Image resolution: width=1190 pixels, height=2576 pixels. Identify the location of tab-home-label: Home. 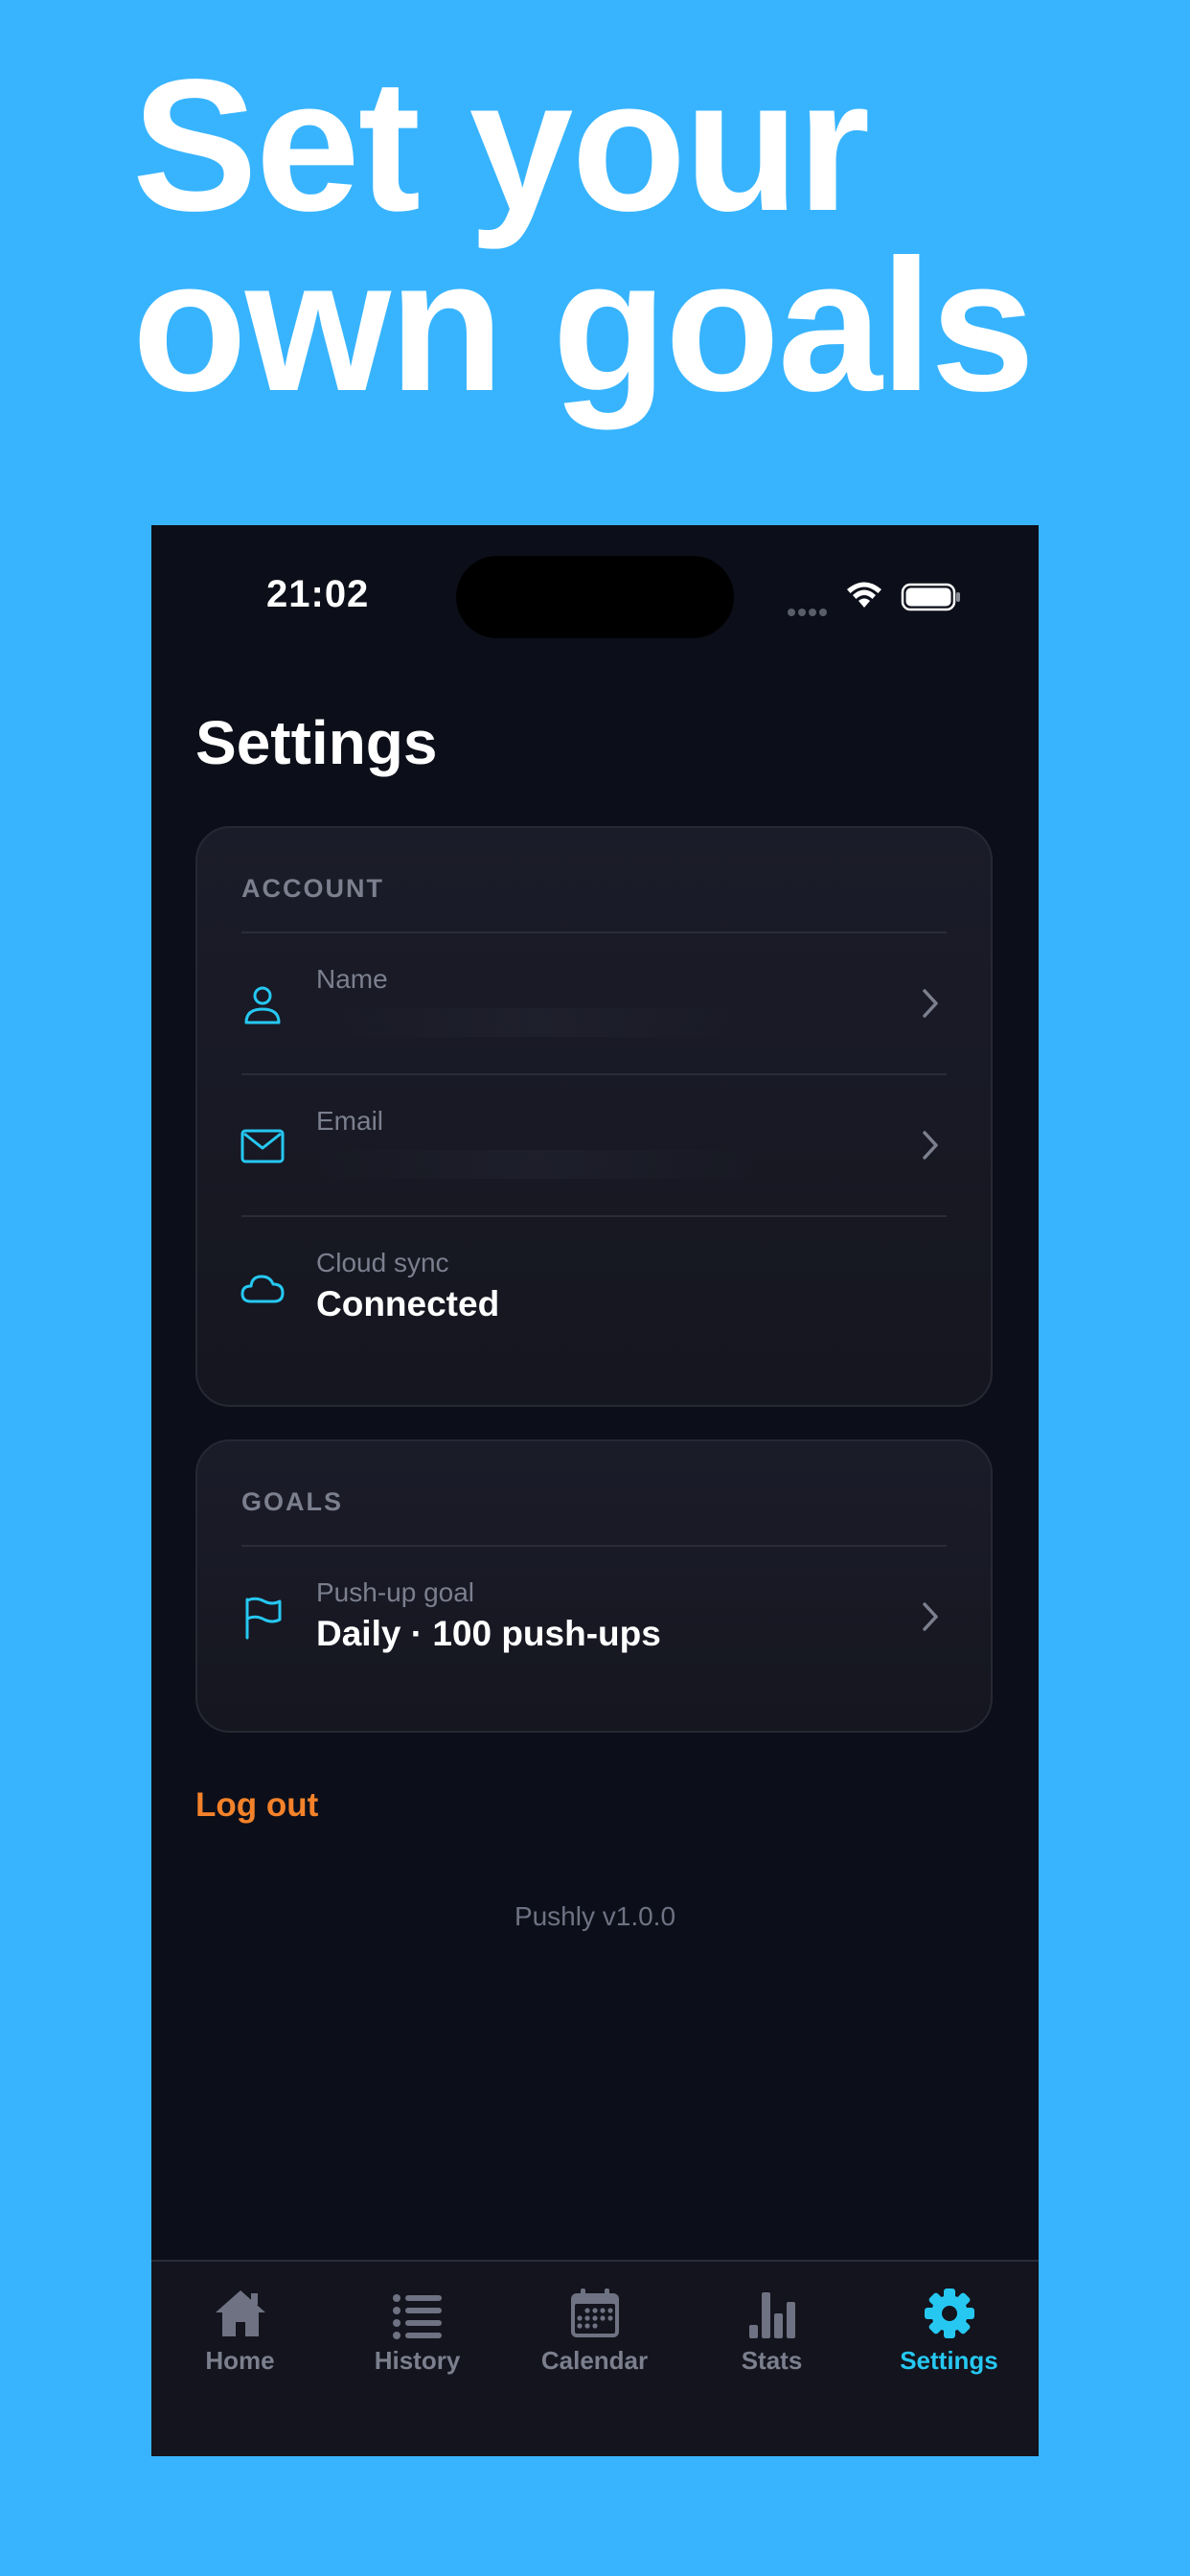
(240, 2360).